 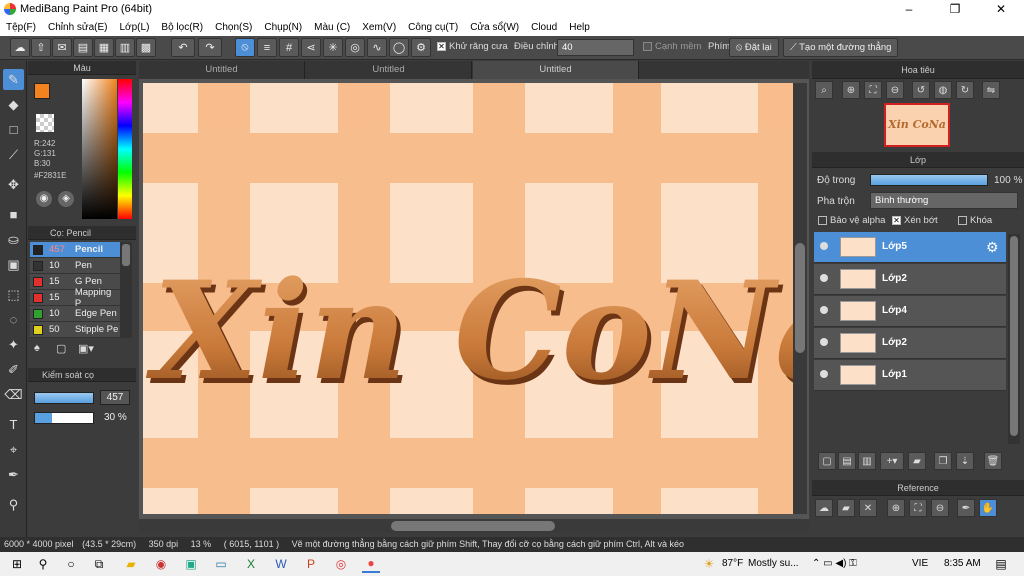 I want to click on new-halftone-layer-icon: ▤, so click(x=847, y=461).